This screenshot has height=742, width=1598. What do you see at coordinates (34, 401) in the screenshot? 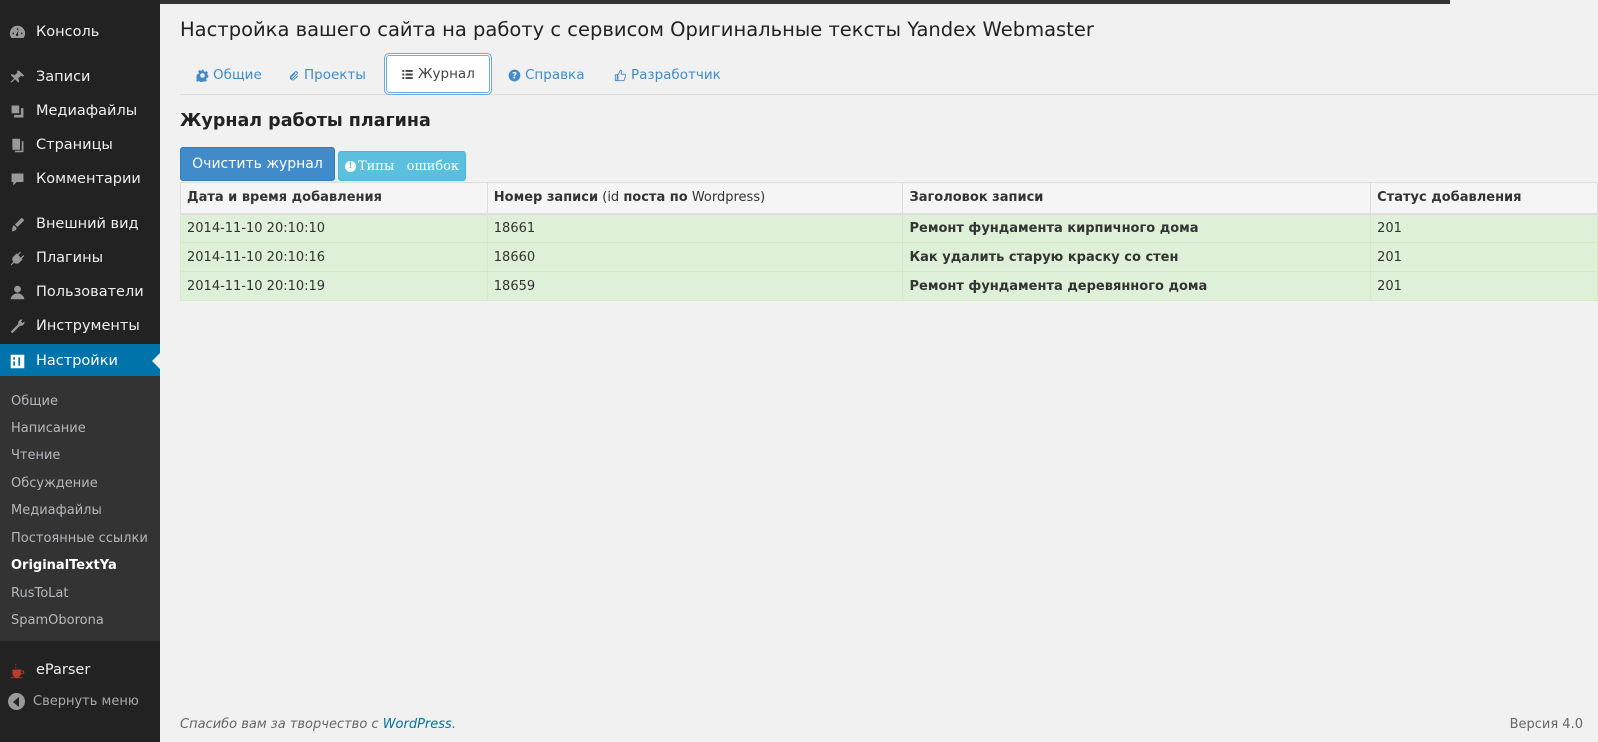
I see `submenu-item-general: Общие` at bounding box center [34, 401].